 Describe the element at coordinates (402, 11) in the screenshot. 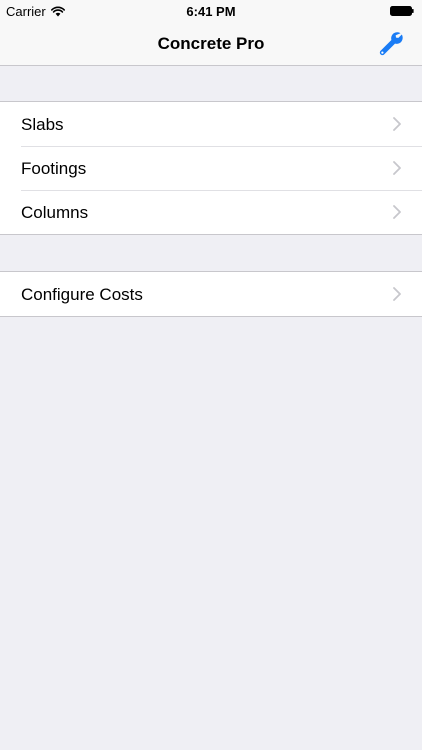

I see `battery-icon` at that location.